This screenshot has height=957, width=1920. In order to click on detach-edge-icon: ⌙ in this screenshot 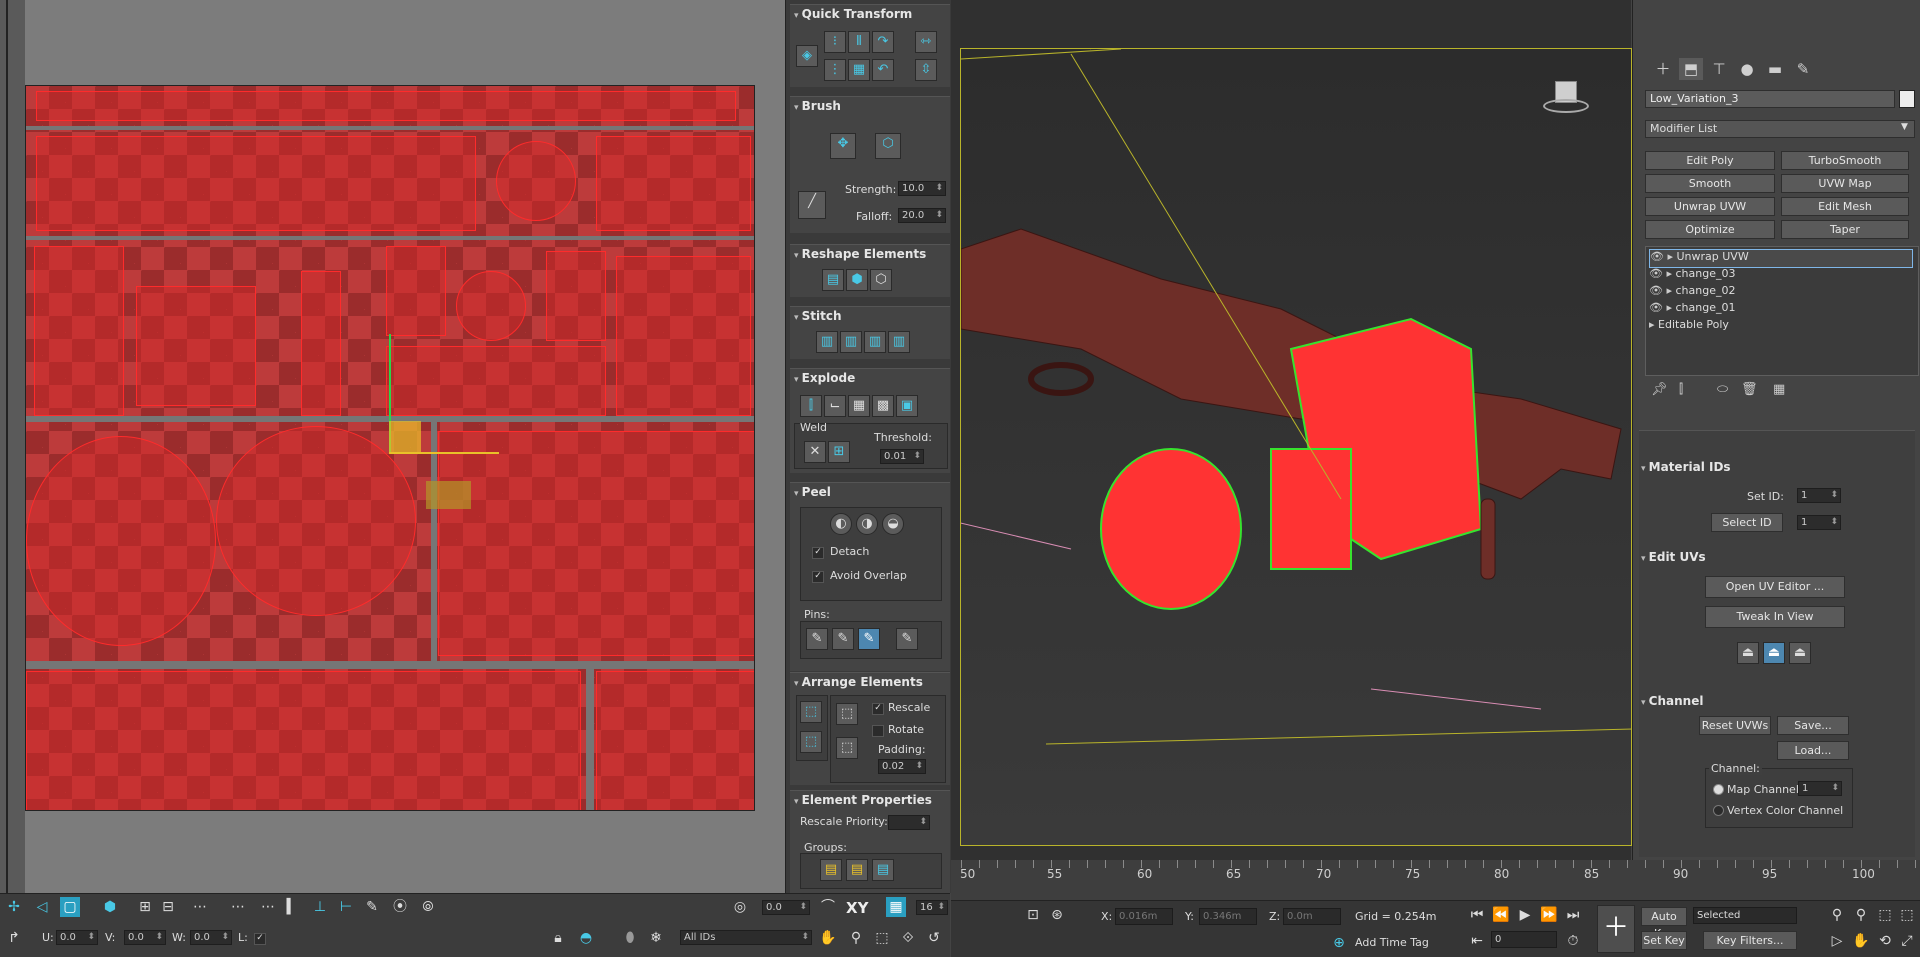, I will do `click(835, 406)`.